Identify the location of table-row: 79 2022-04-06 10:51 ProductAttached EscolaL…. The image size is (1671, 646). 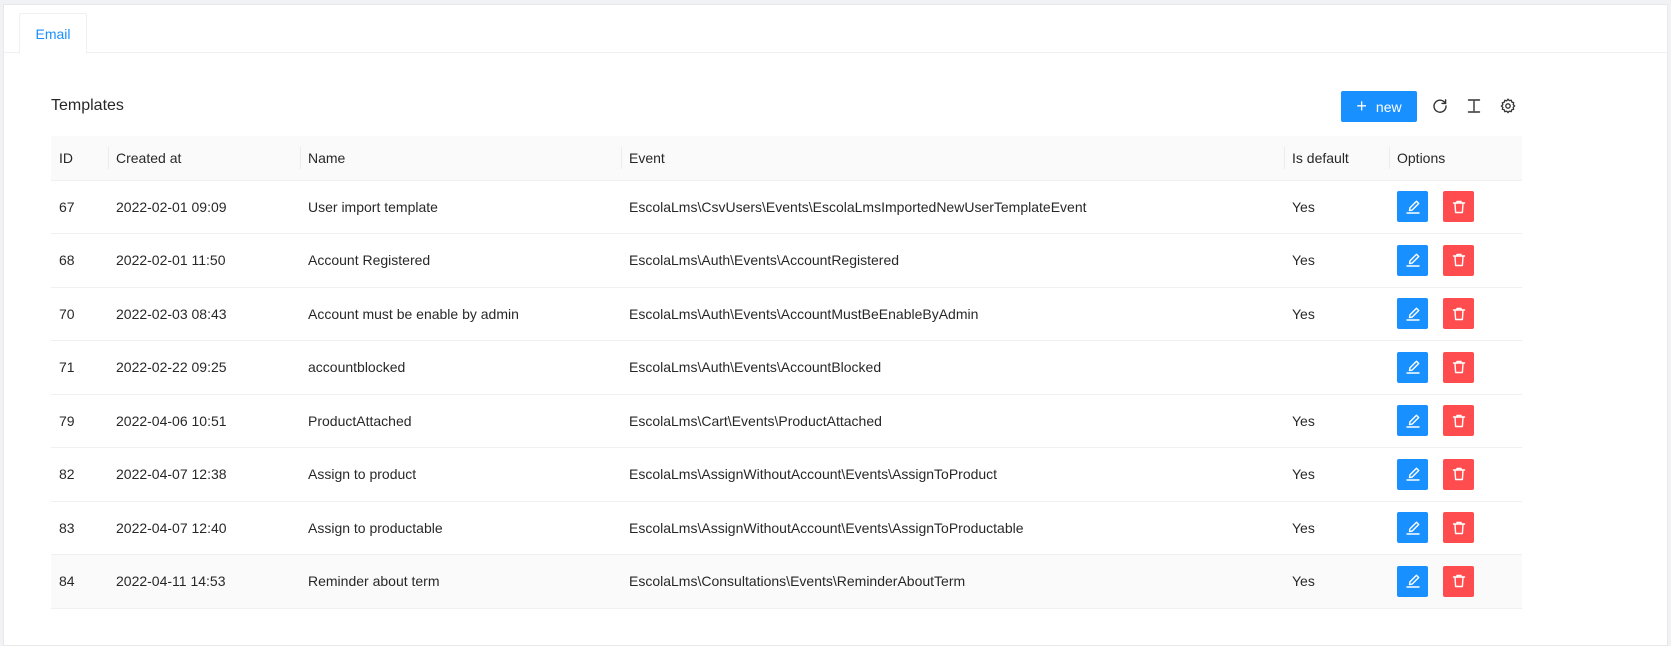
(786, 421).